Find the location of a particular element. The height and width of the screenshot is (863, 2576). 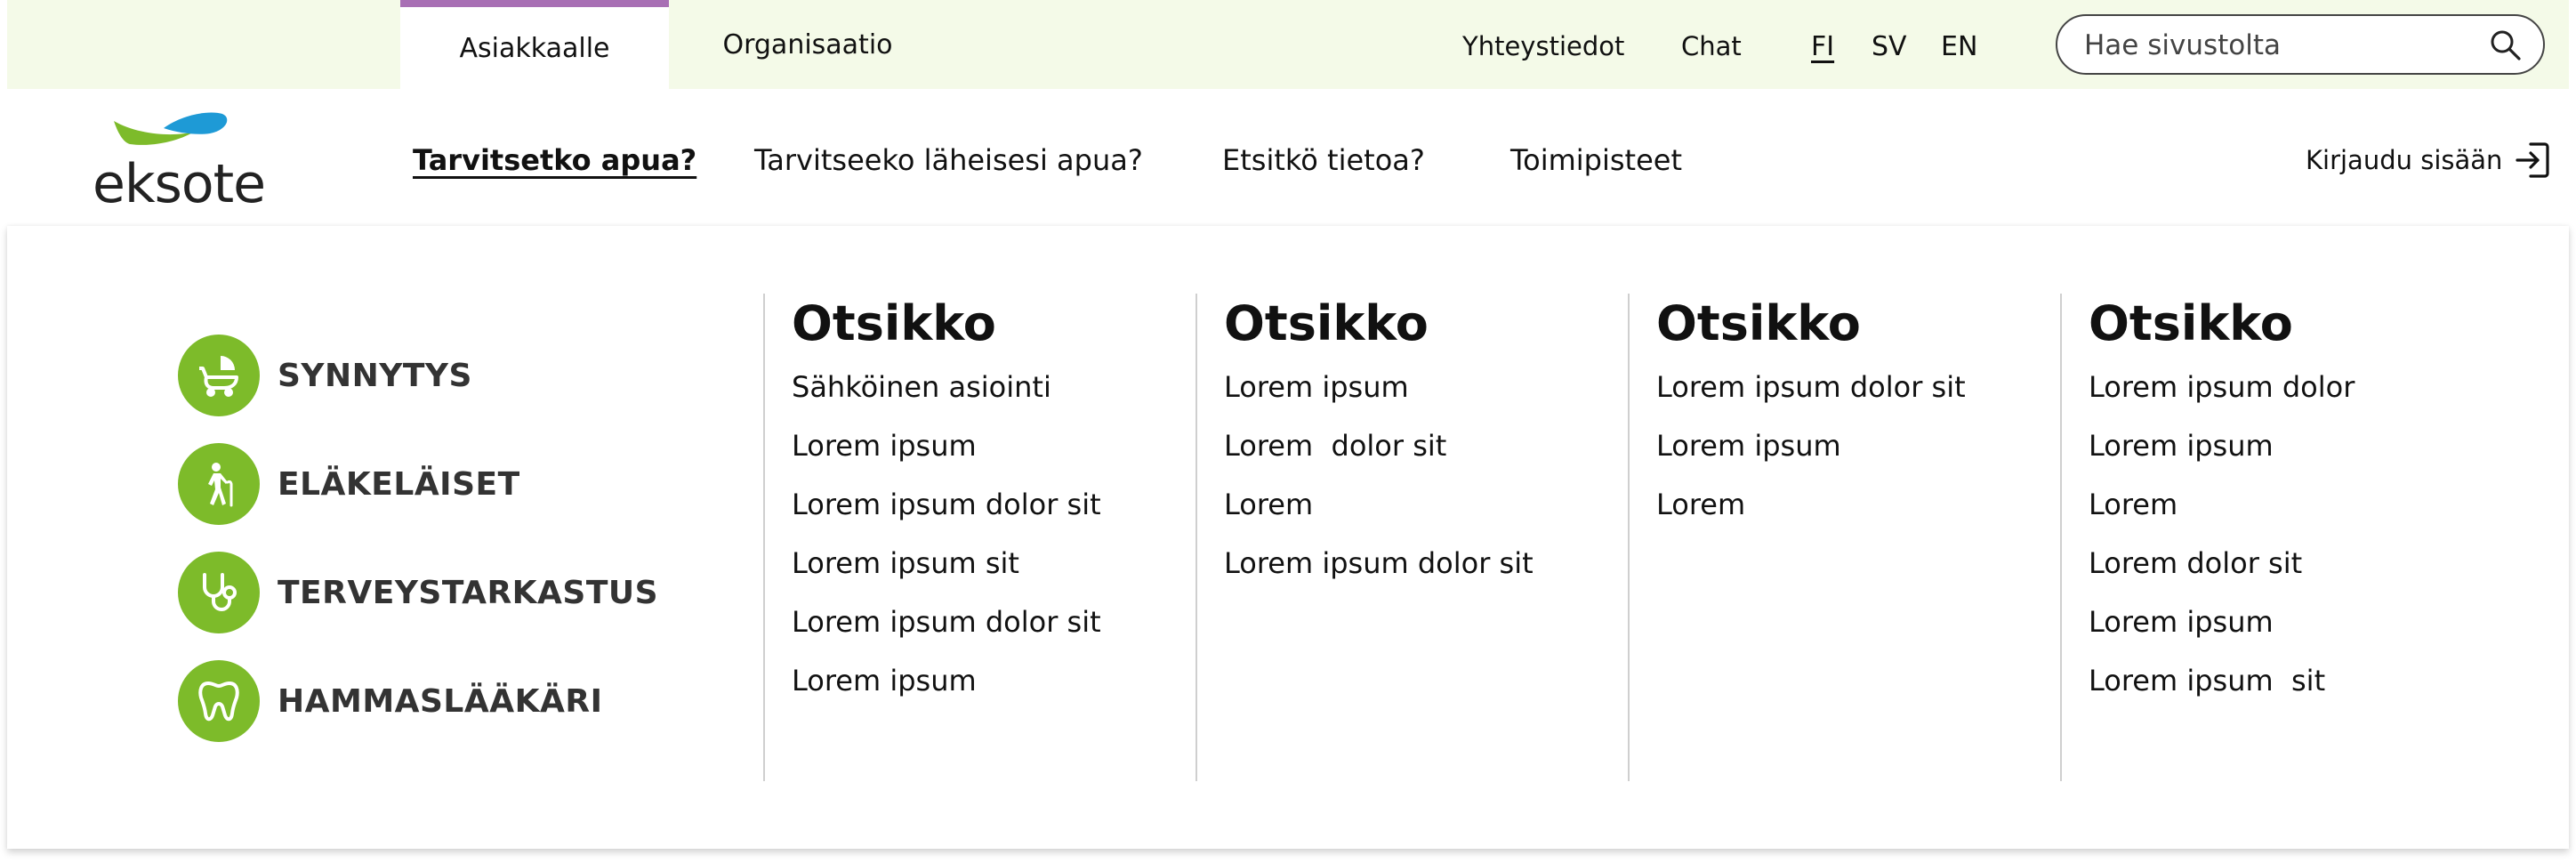

baby-carriage-icon is located at coordinates (219, 375).